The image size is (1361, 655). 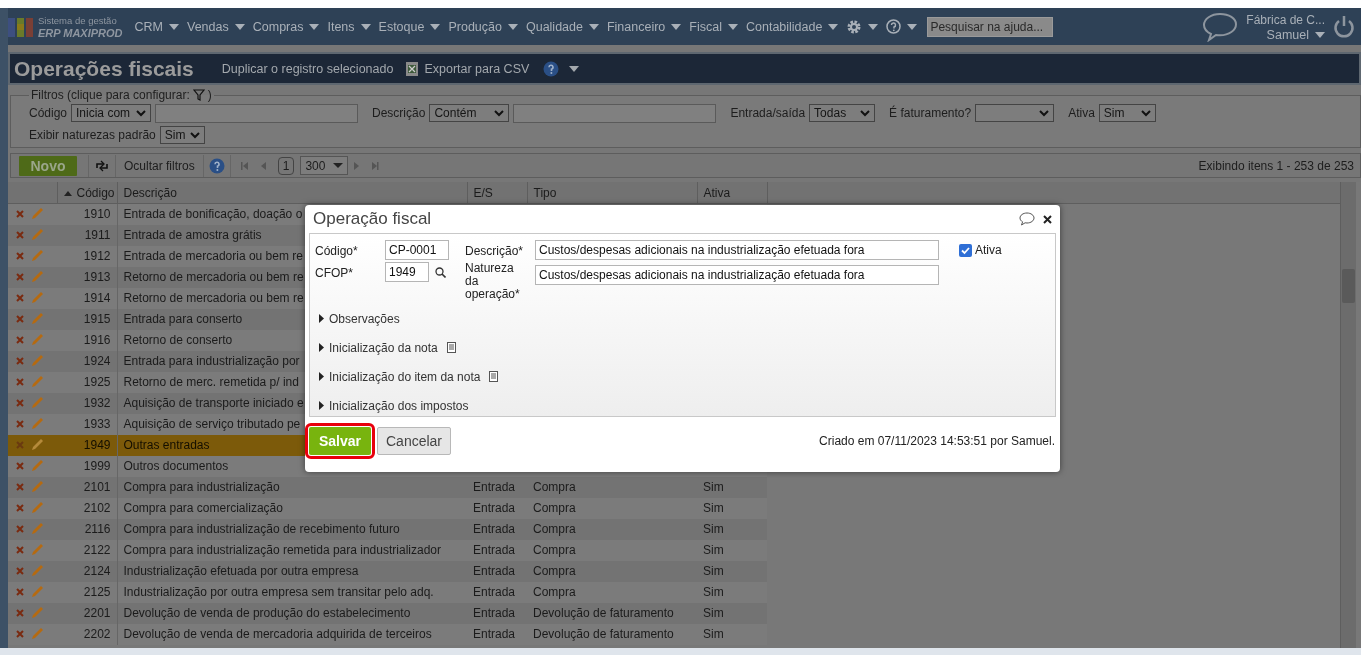 I want to click on table-cell: Devolução de faturamento, so click(x=612, y=613).